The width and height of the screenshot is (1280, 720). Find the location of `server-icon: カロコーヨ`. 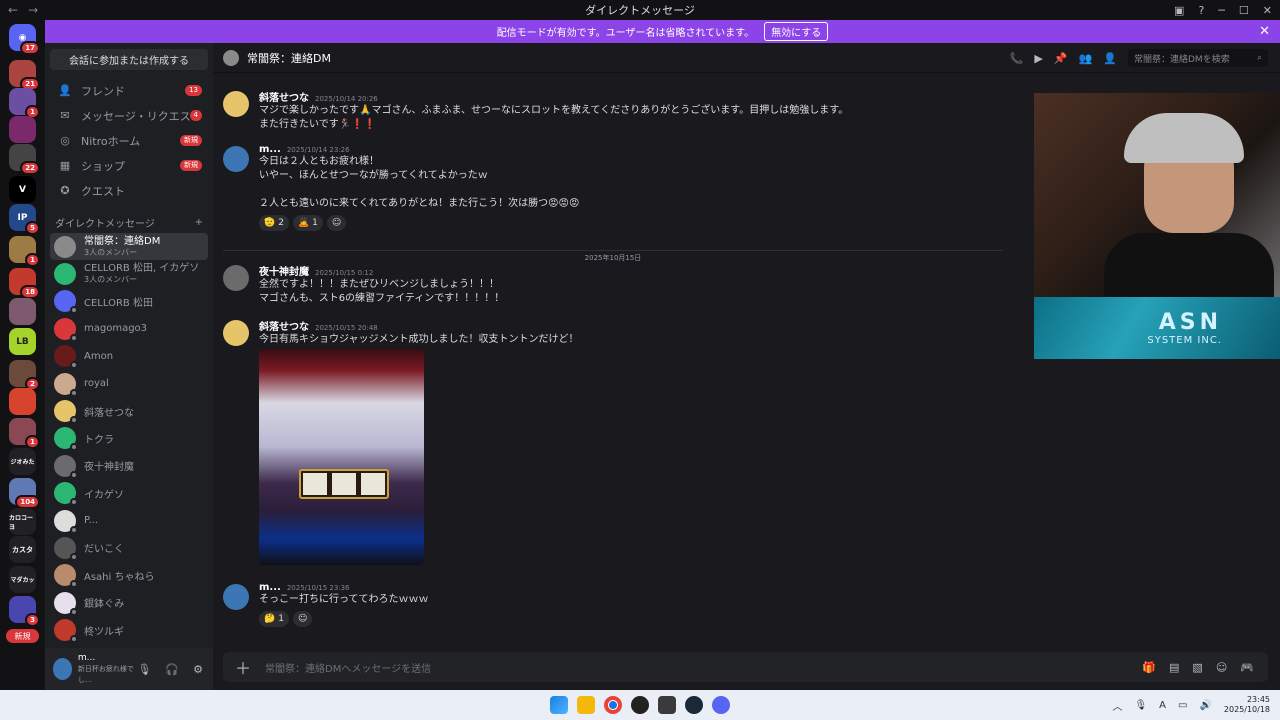

server-icon: カロコーヨ is located at coordinates (22, 521).